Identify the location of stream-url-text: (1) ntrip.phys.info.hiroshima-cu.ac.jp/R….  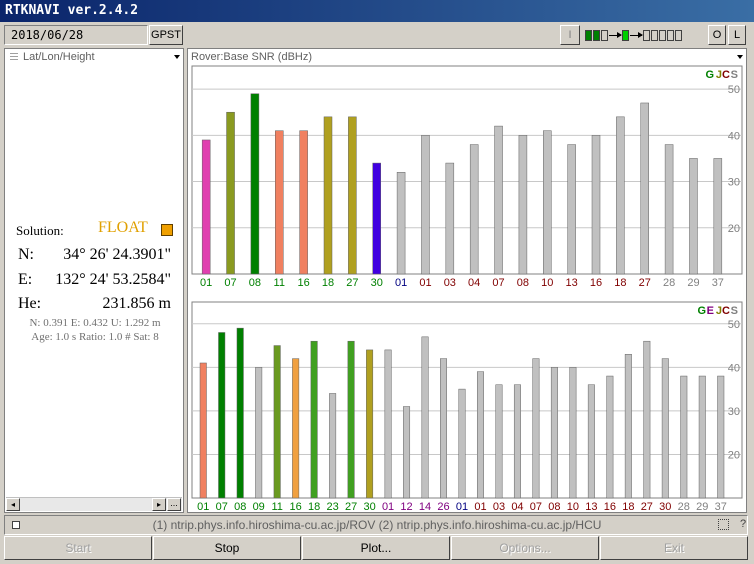
(377, 525).